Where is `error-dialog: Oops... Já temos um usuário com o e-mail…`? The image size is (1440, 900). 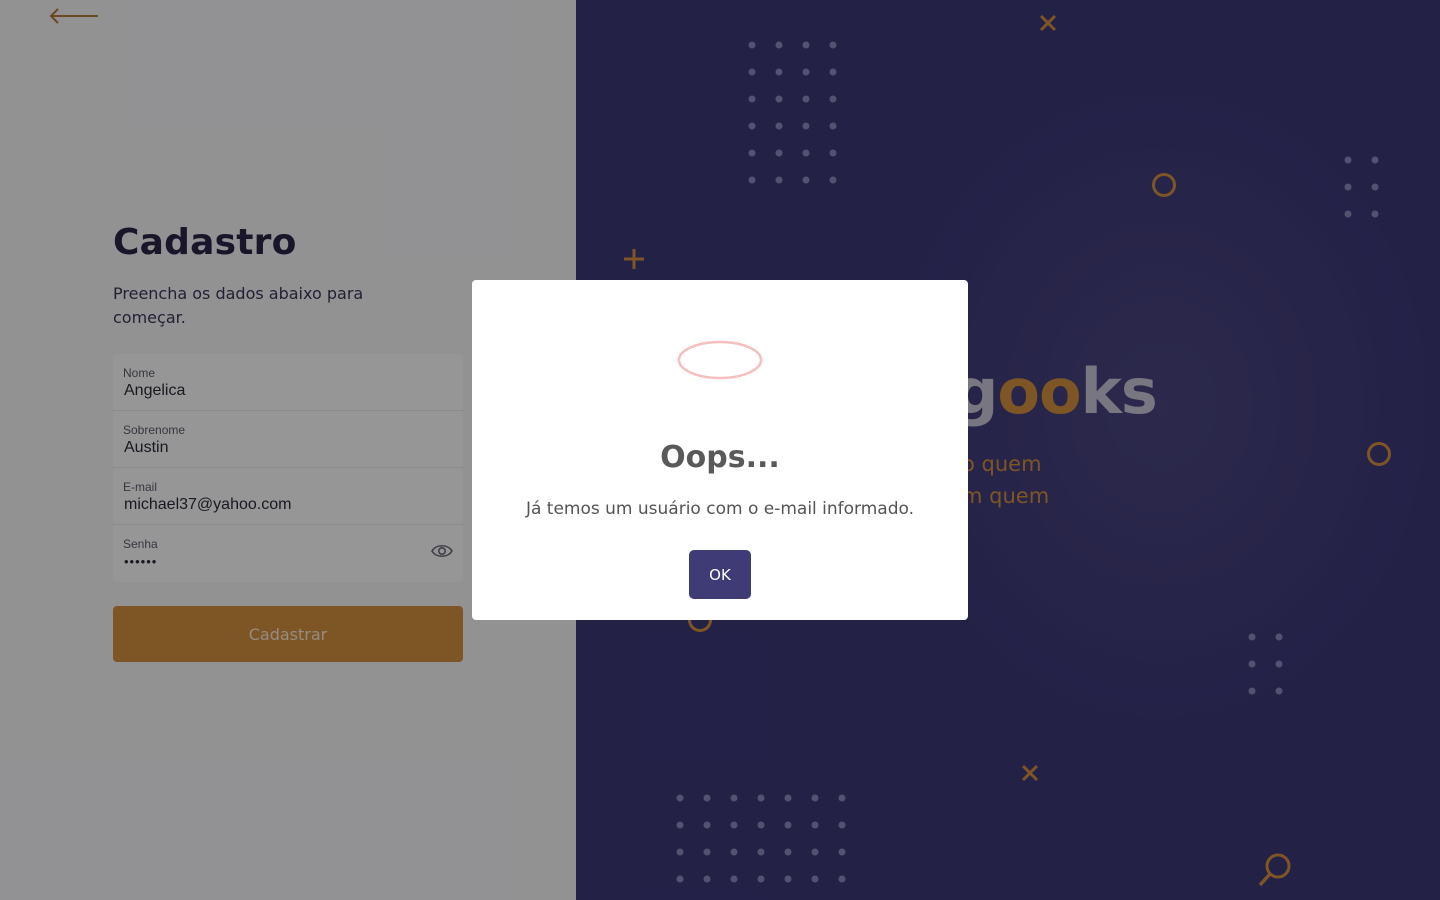
error-dialog: Oops... Já temos um usuário com o e-mail… is located at coordinates (720, 450).